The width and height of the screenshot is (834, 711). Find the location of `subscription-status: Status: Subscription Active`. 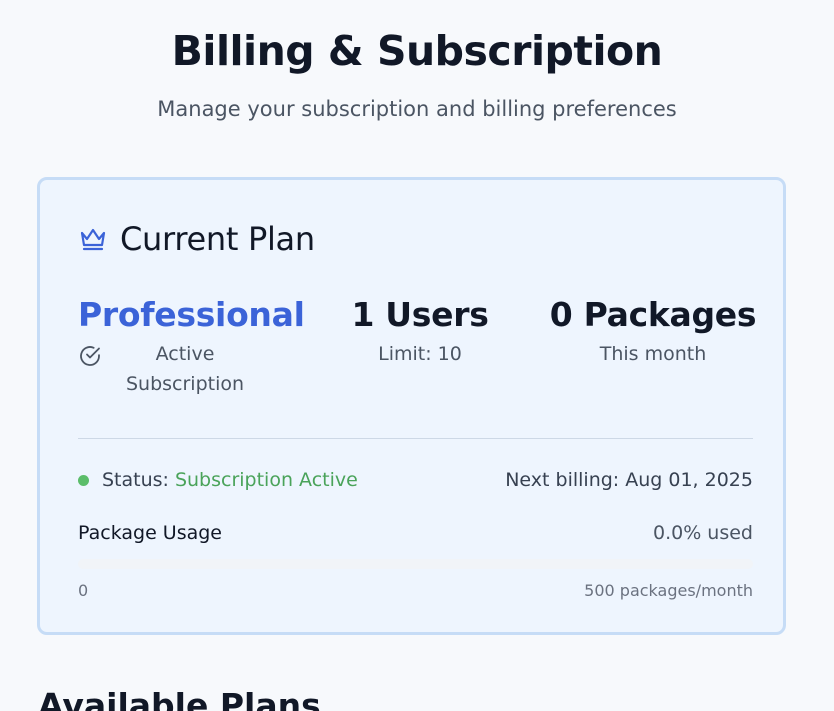

subscription-status: Status: Subscription Active is located at coordinates (218, 480).